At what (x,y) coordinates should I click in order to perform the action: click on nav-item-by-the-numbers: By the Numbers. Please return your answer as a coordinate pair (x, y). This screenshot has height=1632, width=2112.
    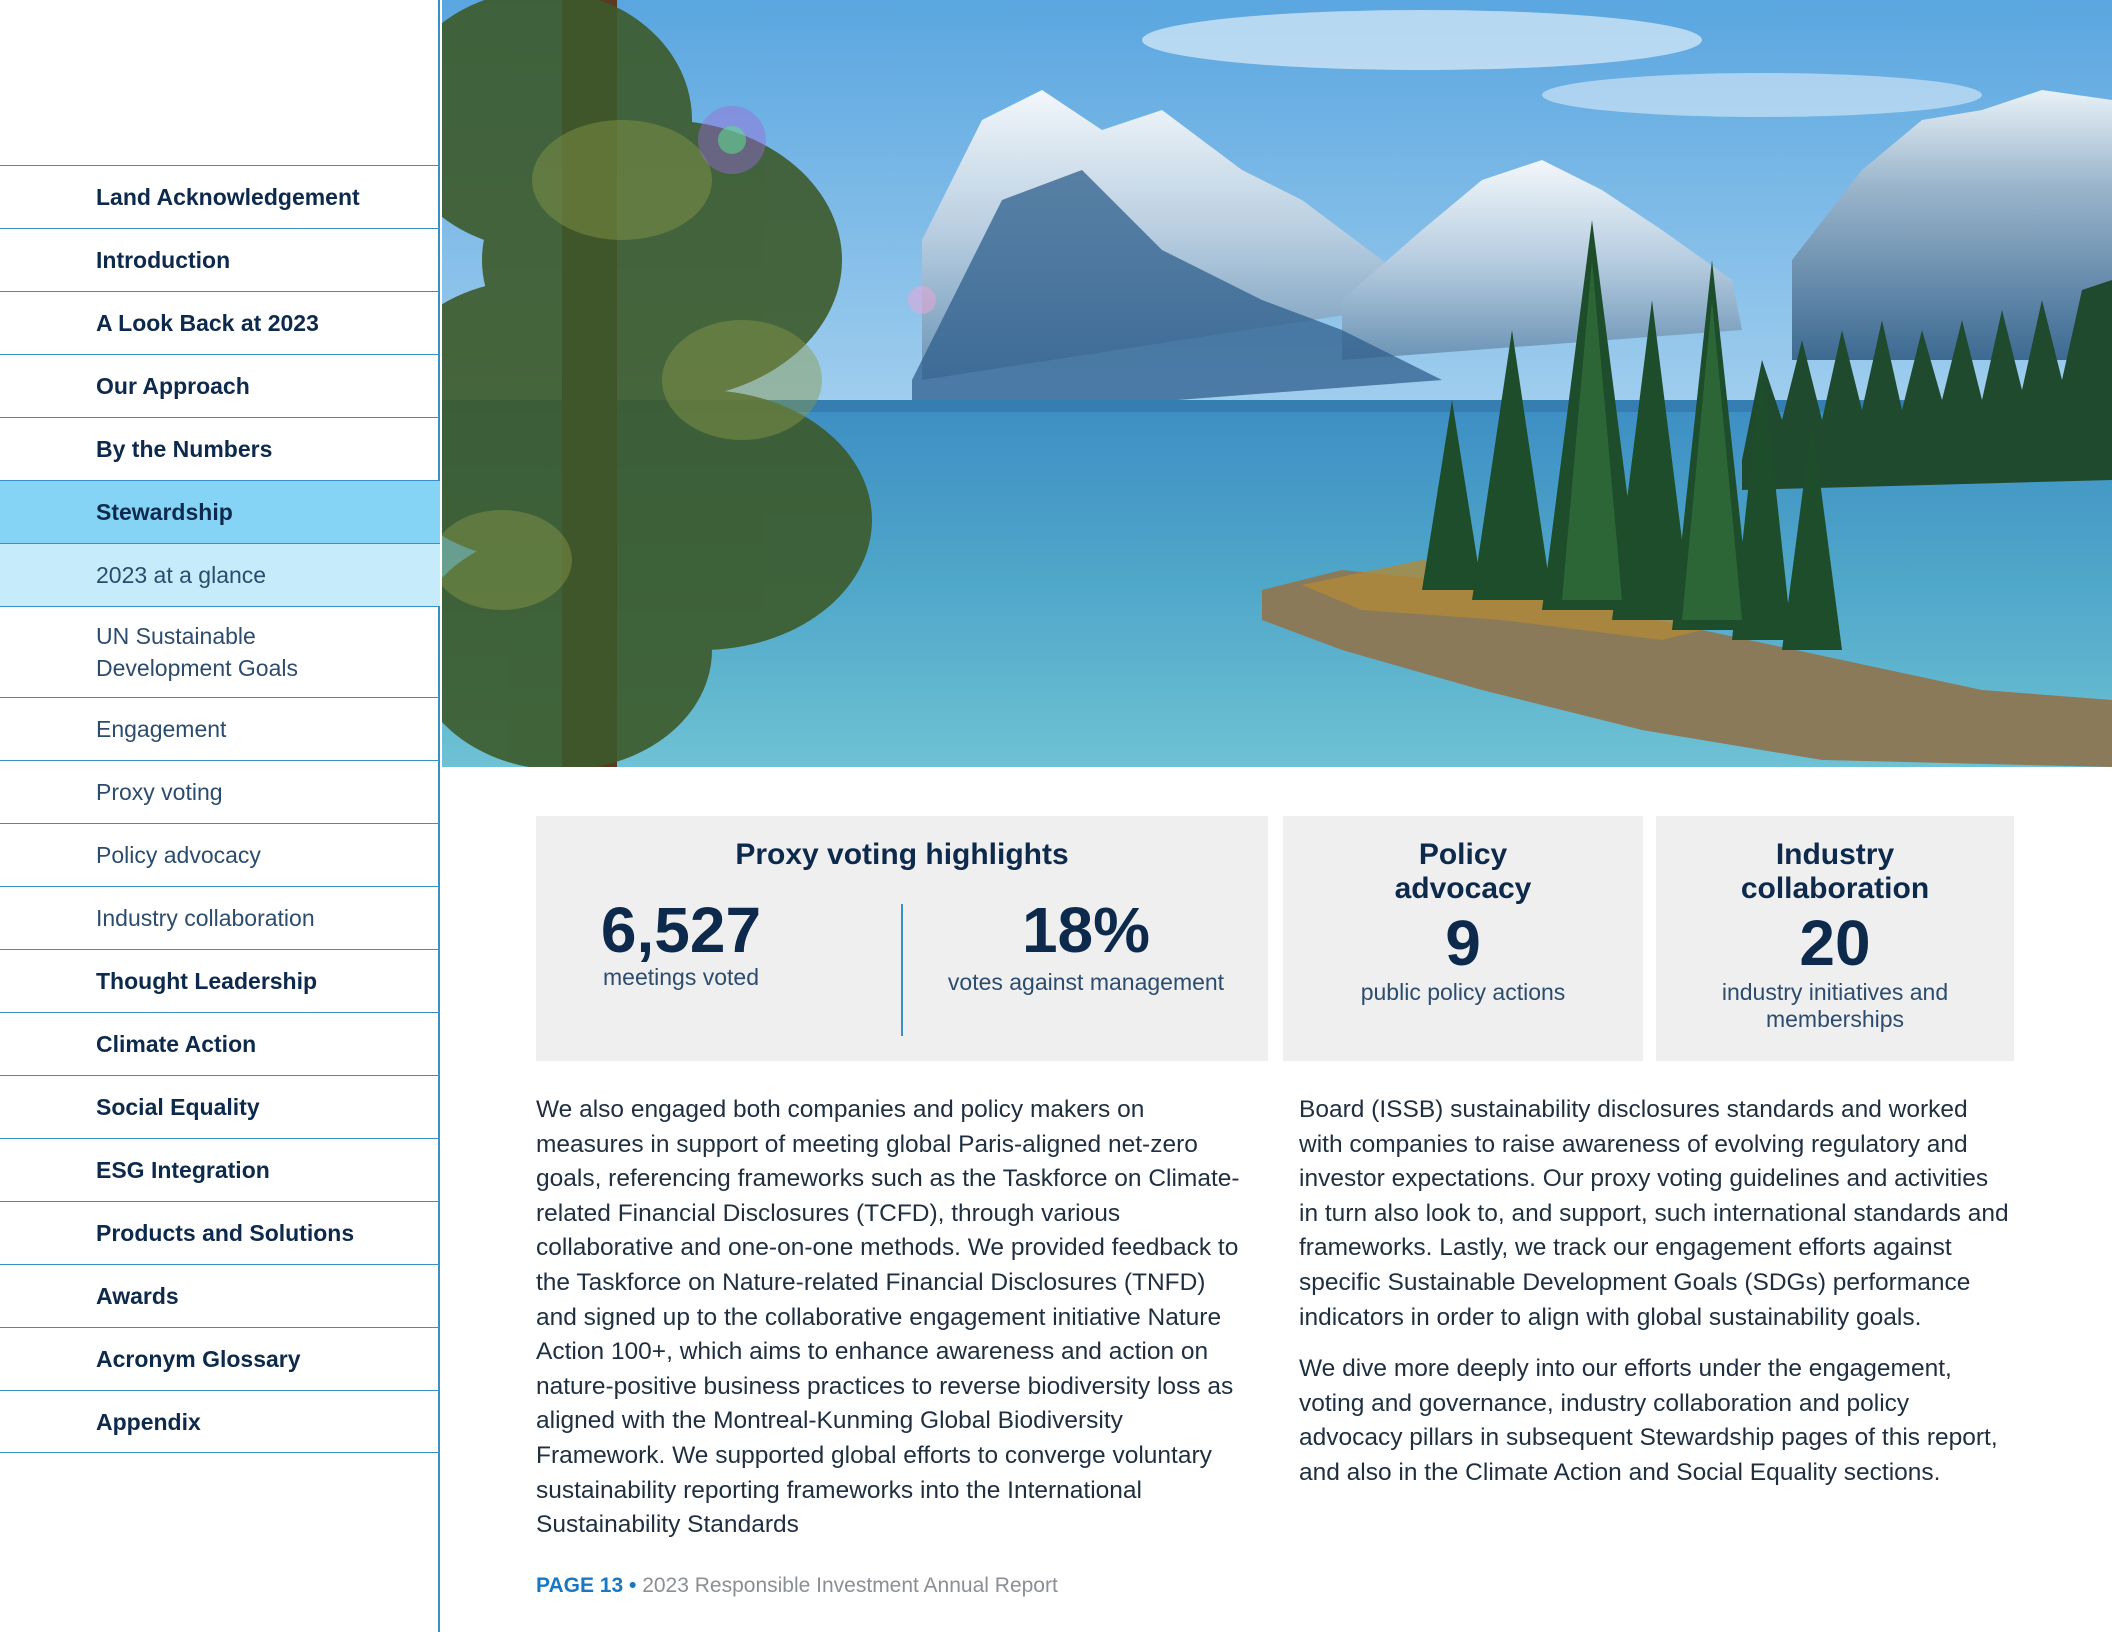
    Looking at the image, I should click on (220, 448).